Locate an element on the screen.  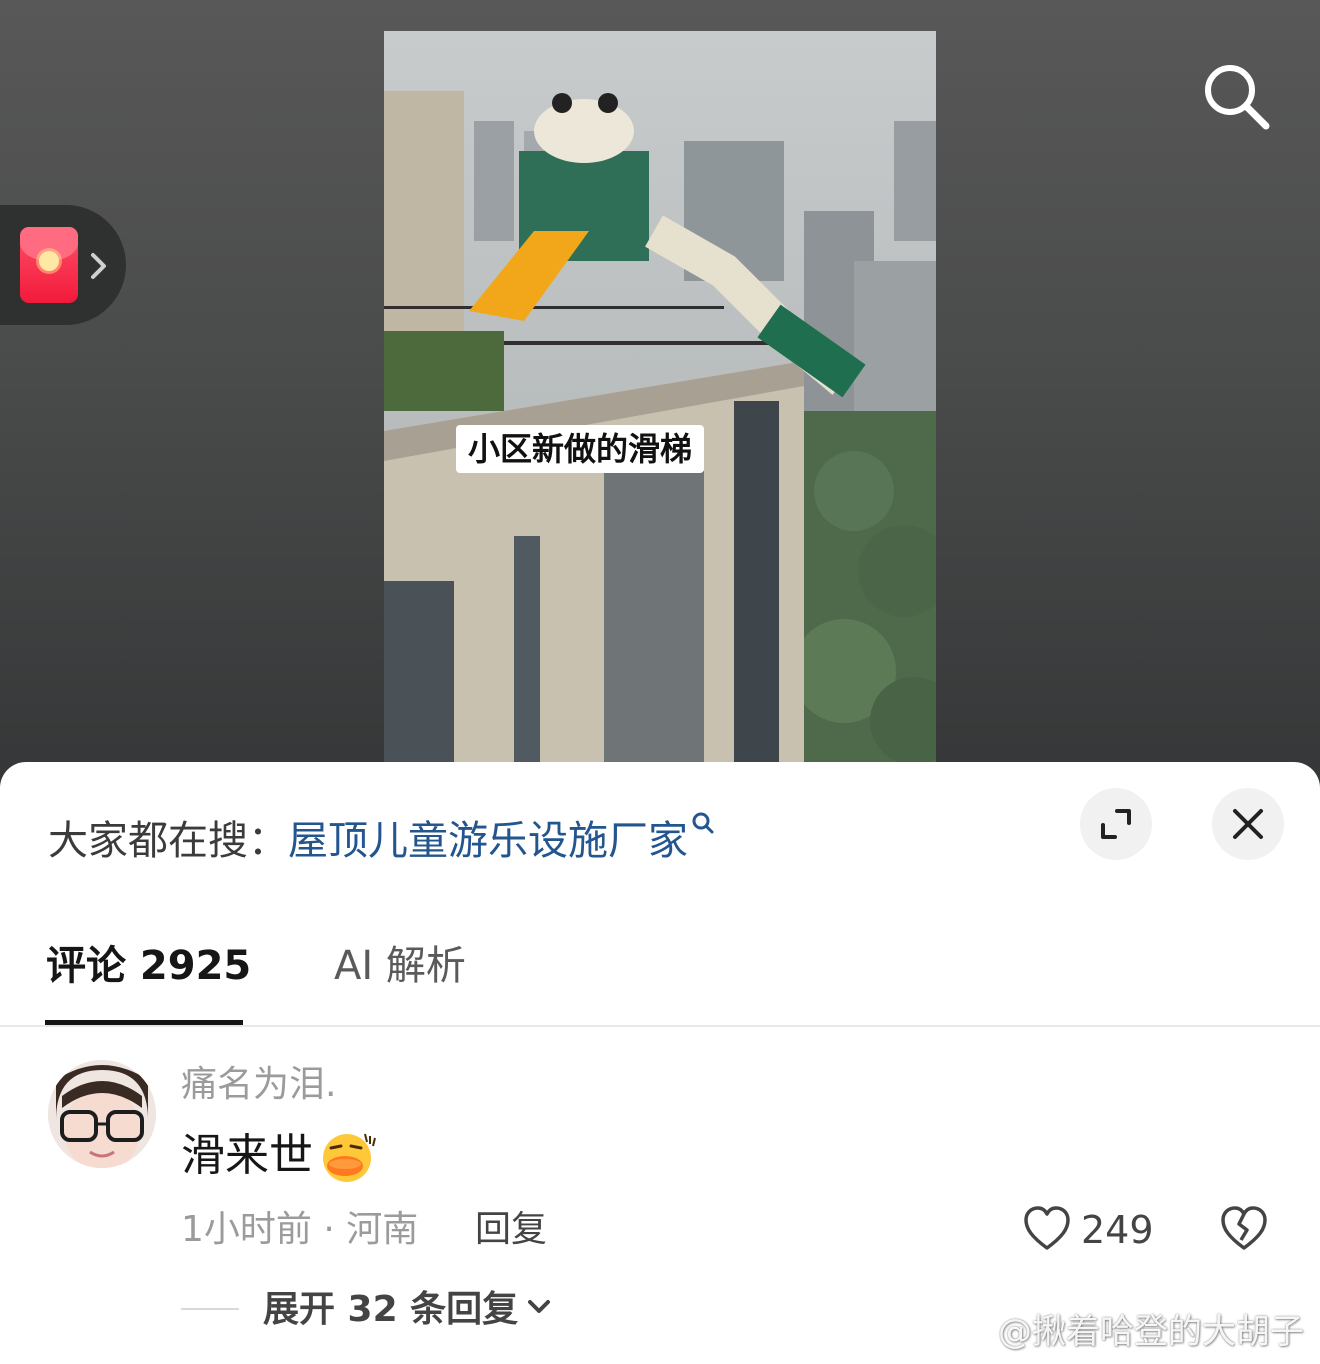
reply-button: 回复 is located at coordinates (511, 1230).